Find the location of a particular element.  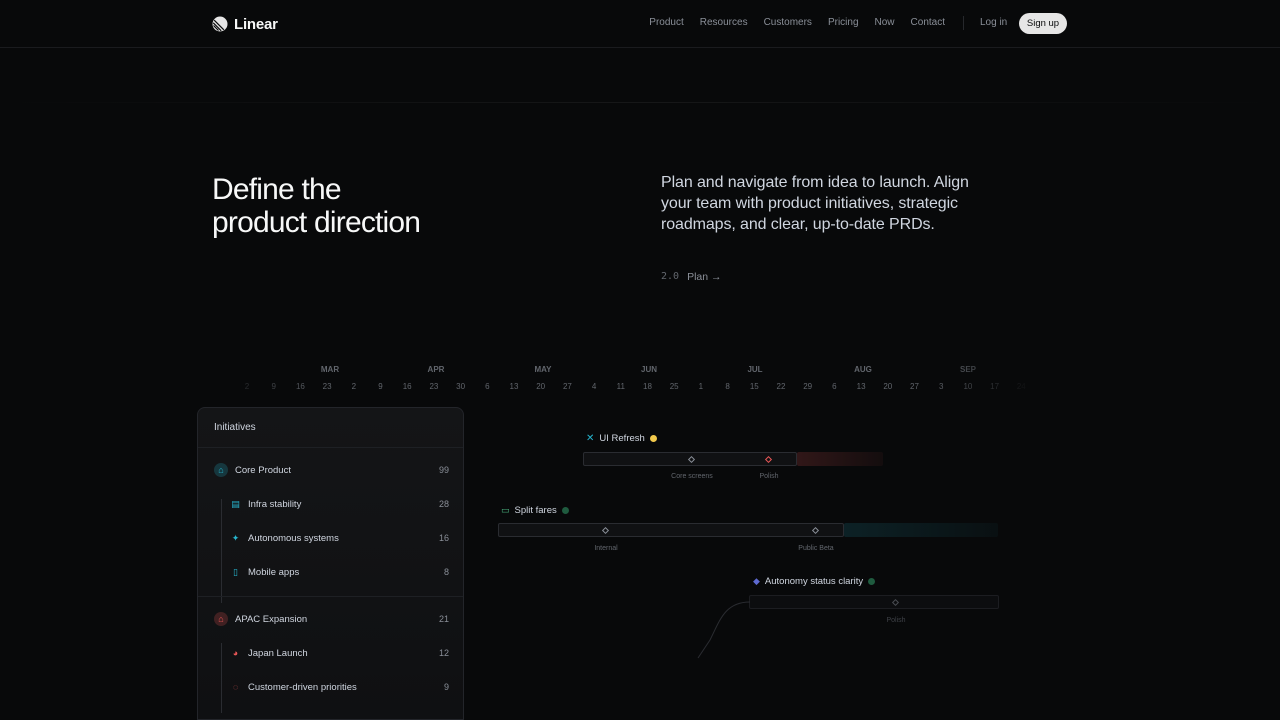

nav-resources: Resources is located at coordinates (724, 23).